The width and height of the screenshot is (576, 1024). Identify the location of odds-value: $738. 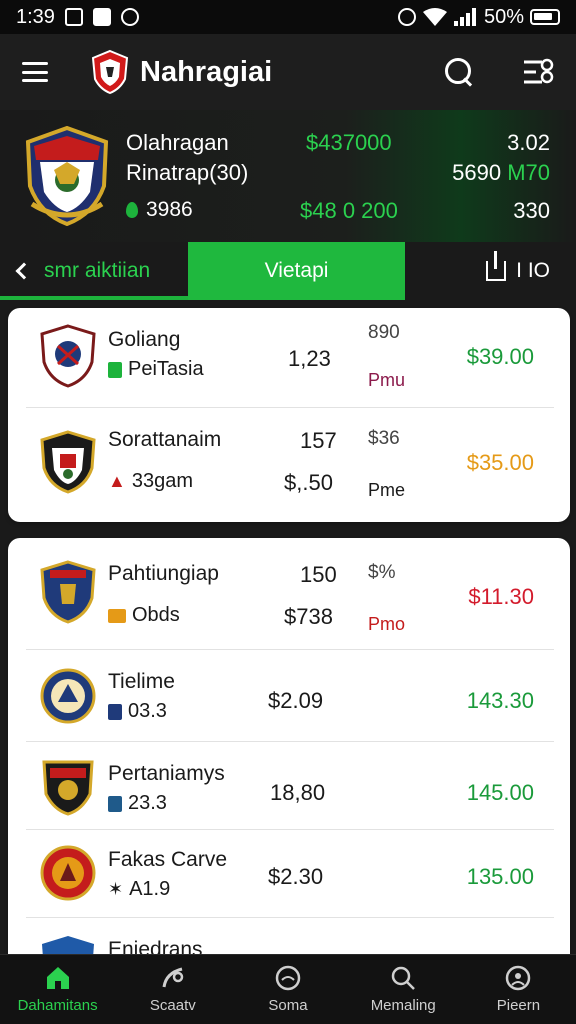
(308, 616).